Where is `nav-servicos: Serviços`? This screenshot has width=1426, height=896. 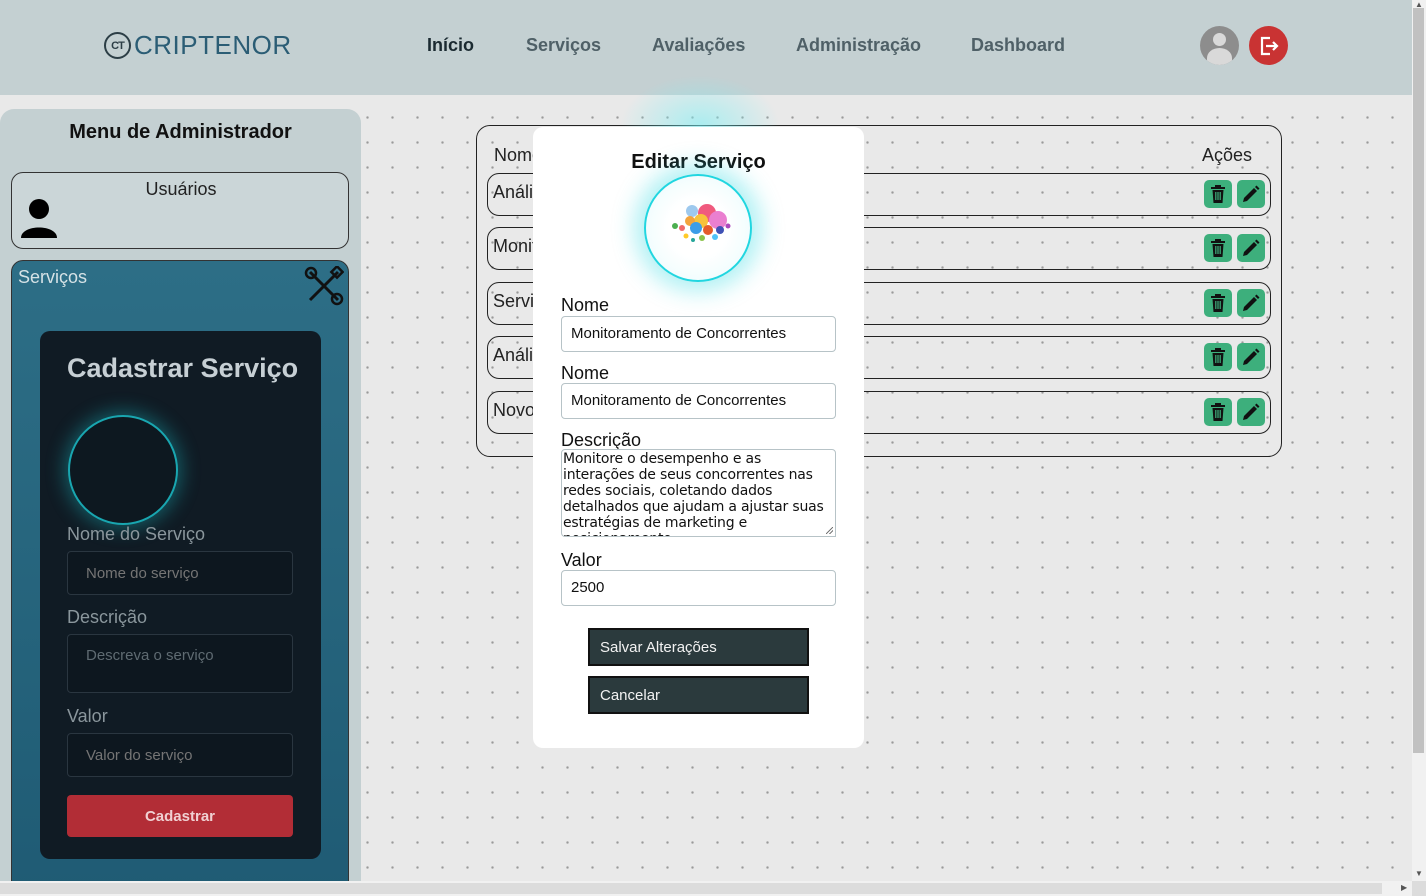 nav-servicos: Serviços is located at coordinates (563, 45).